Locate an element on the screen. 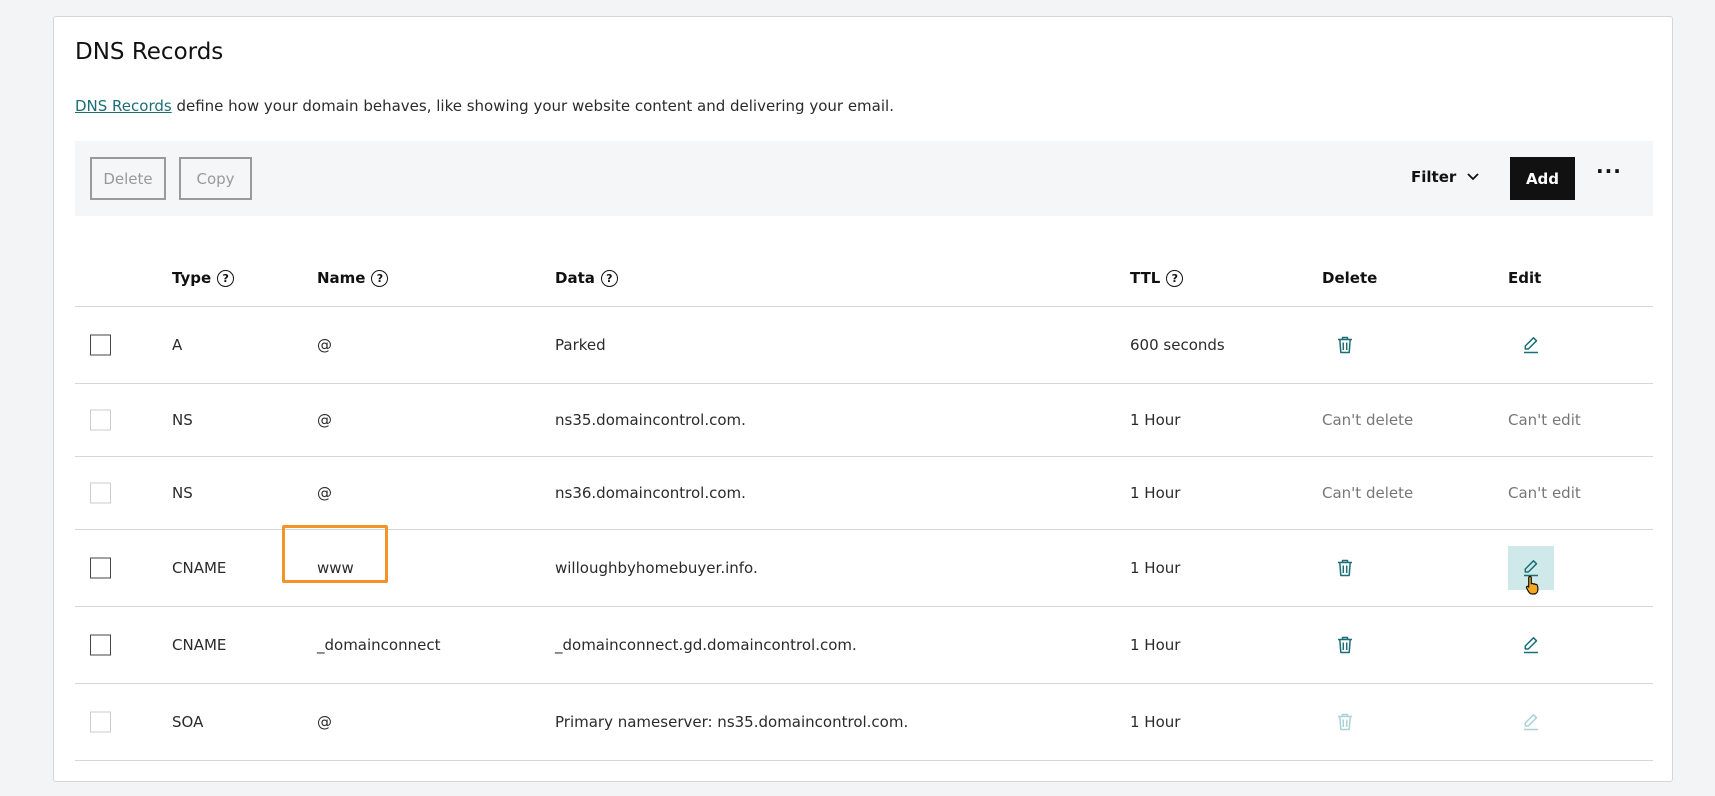  filter-label: Filter is located at coordinates (1434, 177).